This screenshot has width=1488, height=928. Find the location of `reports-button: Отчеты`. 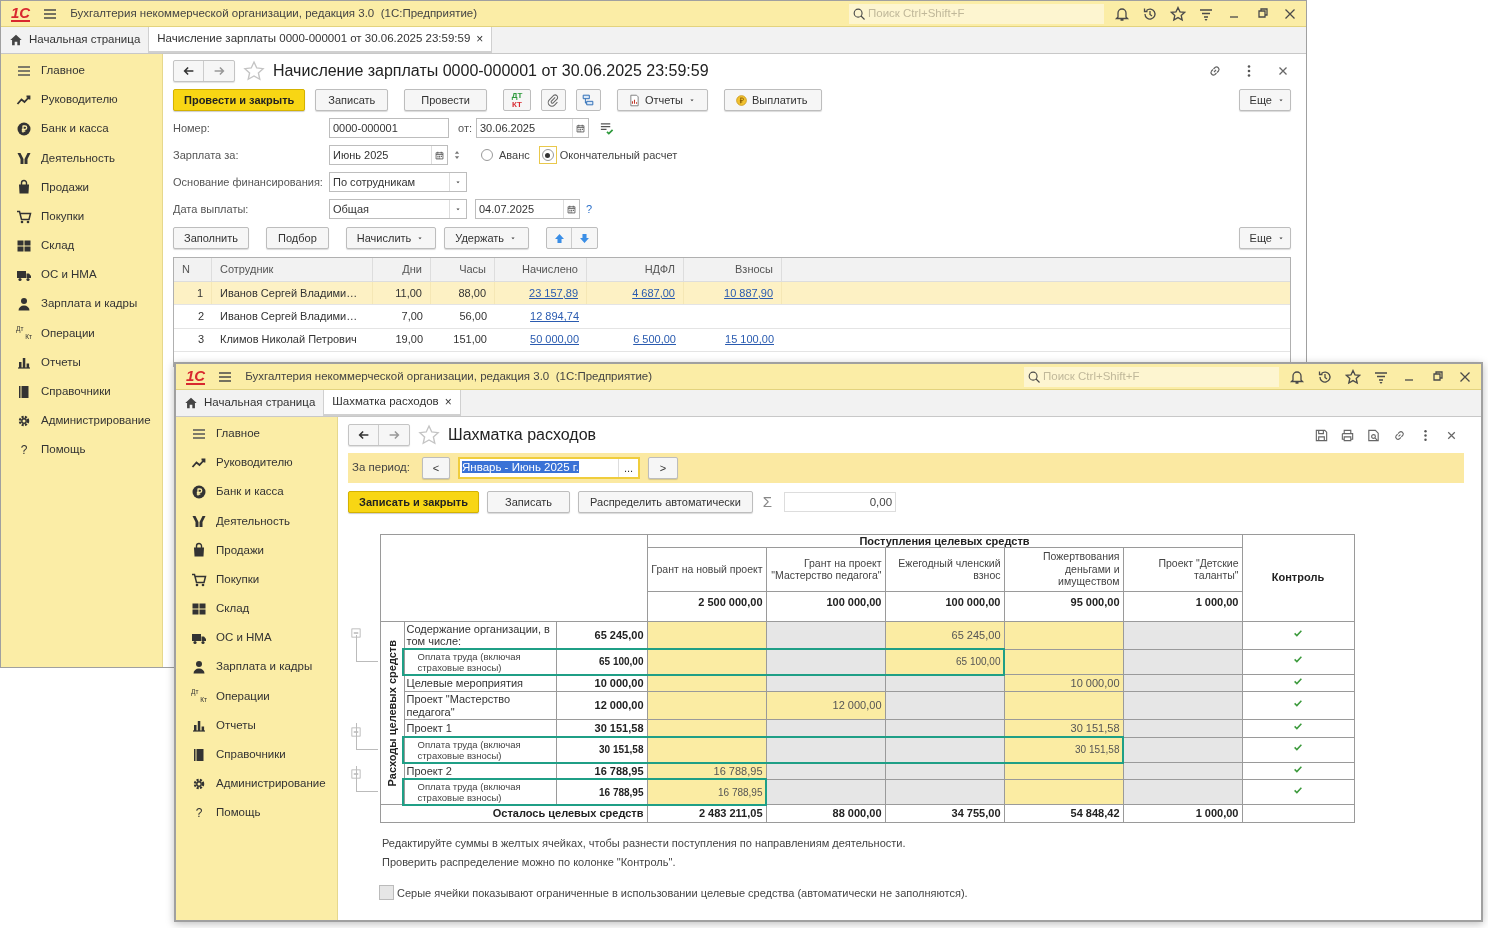

reports-button: Отчеты is located at coordinates (662, 100).